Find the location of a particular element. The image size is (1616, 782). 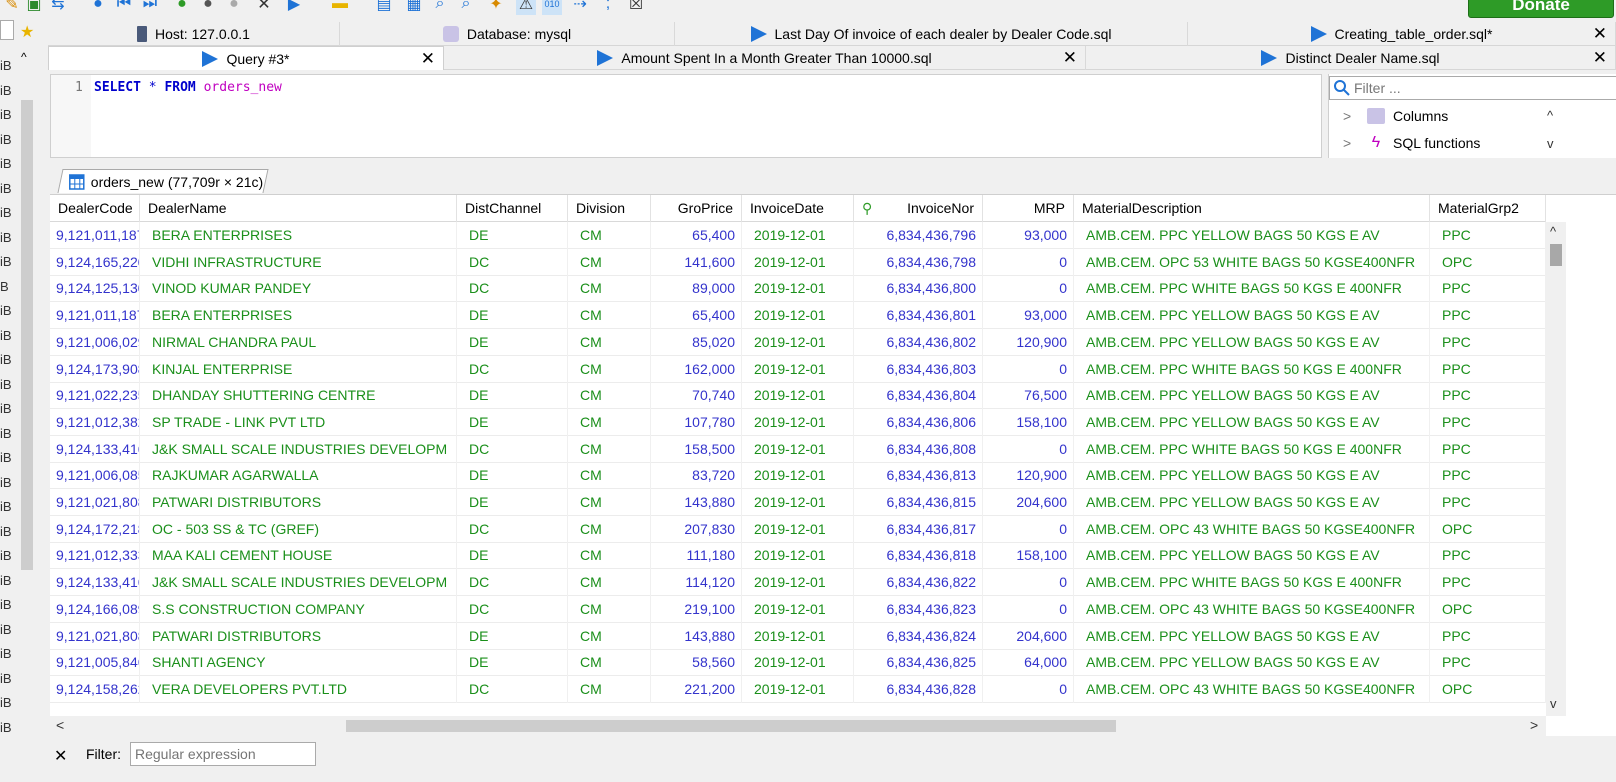

tab-host: Host: 127.0.0.1 is located at coordinates (194, 34).